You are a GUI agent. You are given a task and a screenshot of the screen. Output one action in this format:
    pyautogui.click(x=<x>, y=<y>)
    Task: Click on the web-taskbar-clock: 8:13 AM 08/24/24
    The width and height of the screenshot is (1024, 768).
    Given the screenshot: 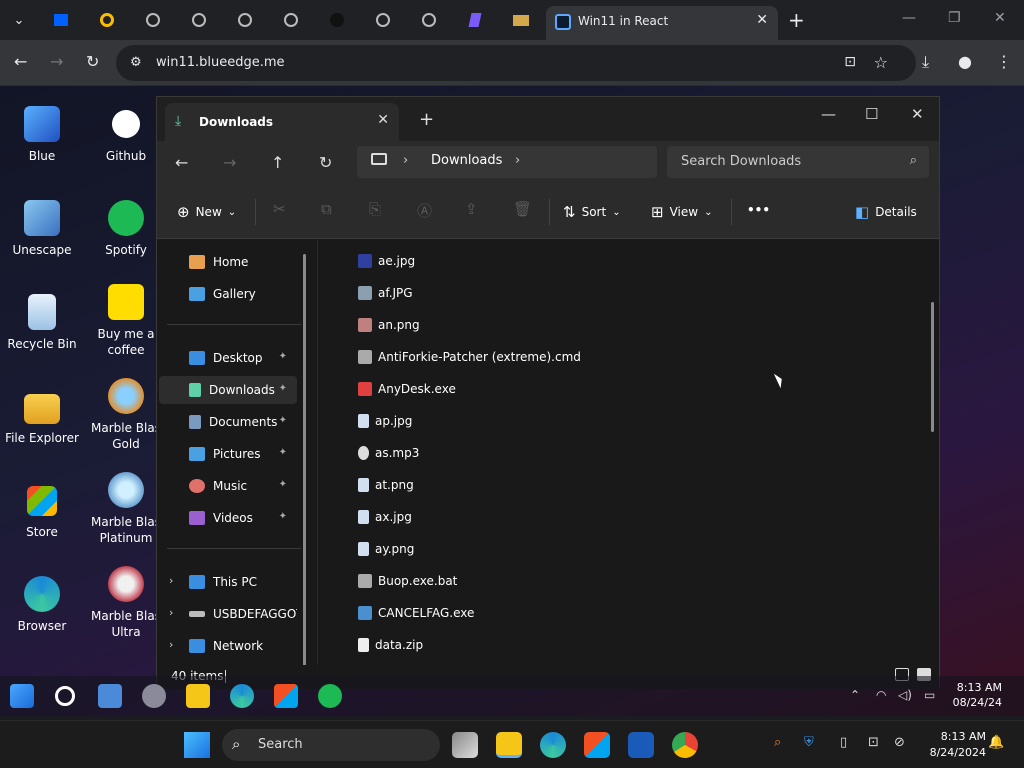 What is the action you would take?
    pyautogui.click(x=977, y=695)
    